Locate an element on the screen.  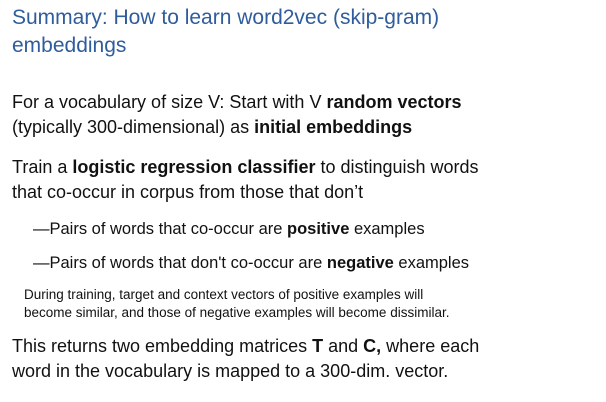
para2-text-2: to distinguish words is located at coordinates (397, 167).